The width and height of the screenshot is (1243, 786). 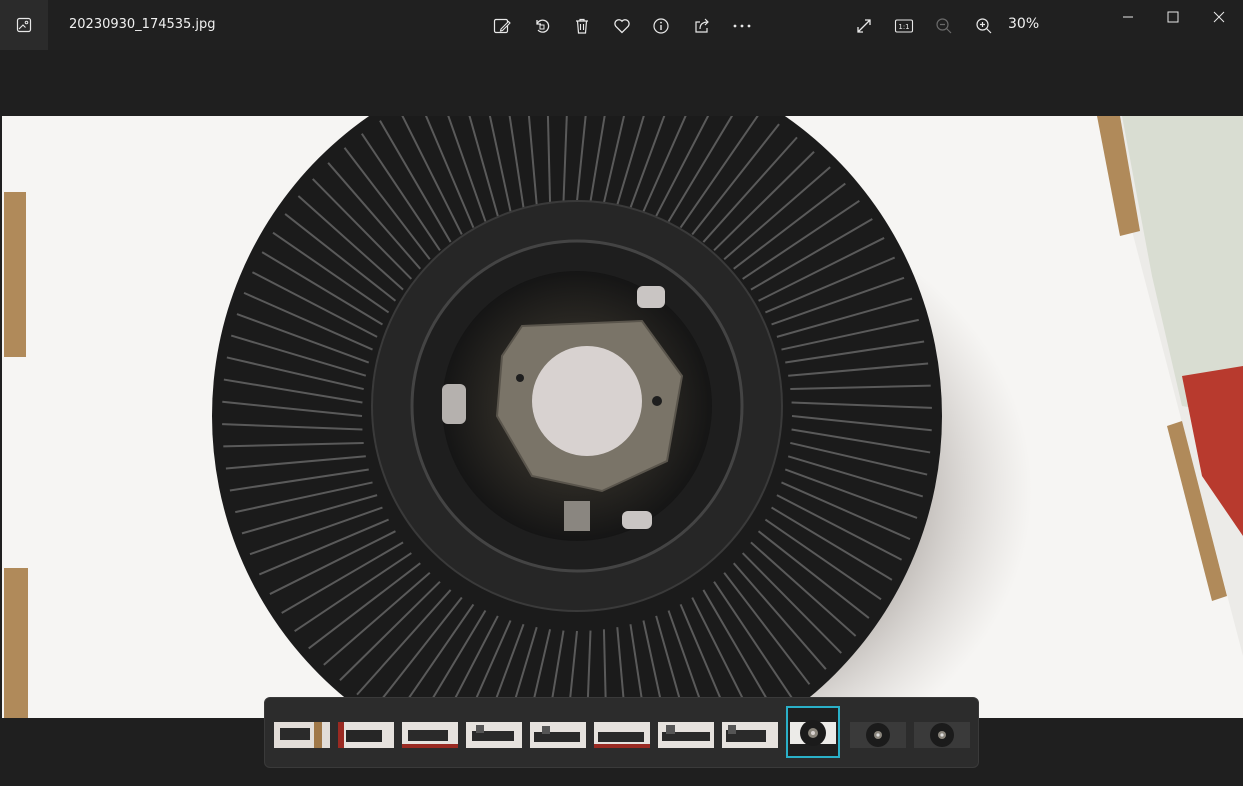 I want to click on photos-app-icon, so click(x=24, y=25).